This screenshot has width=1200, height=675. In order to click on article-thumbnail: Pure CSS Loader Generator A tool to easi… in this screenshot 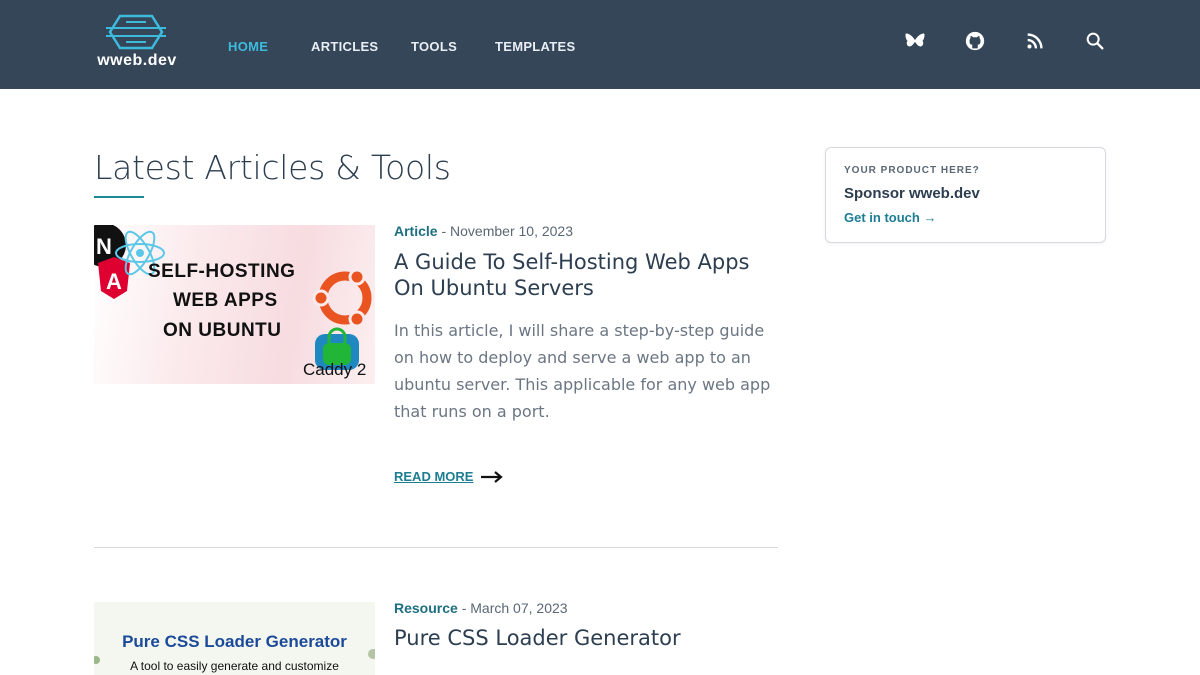, I will do `click(234, 638)`.